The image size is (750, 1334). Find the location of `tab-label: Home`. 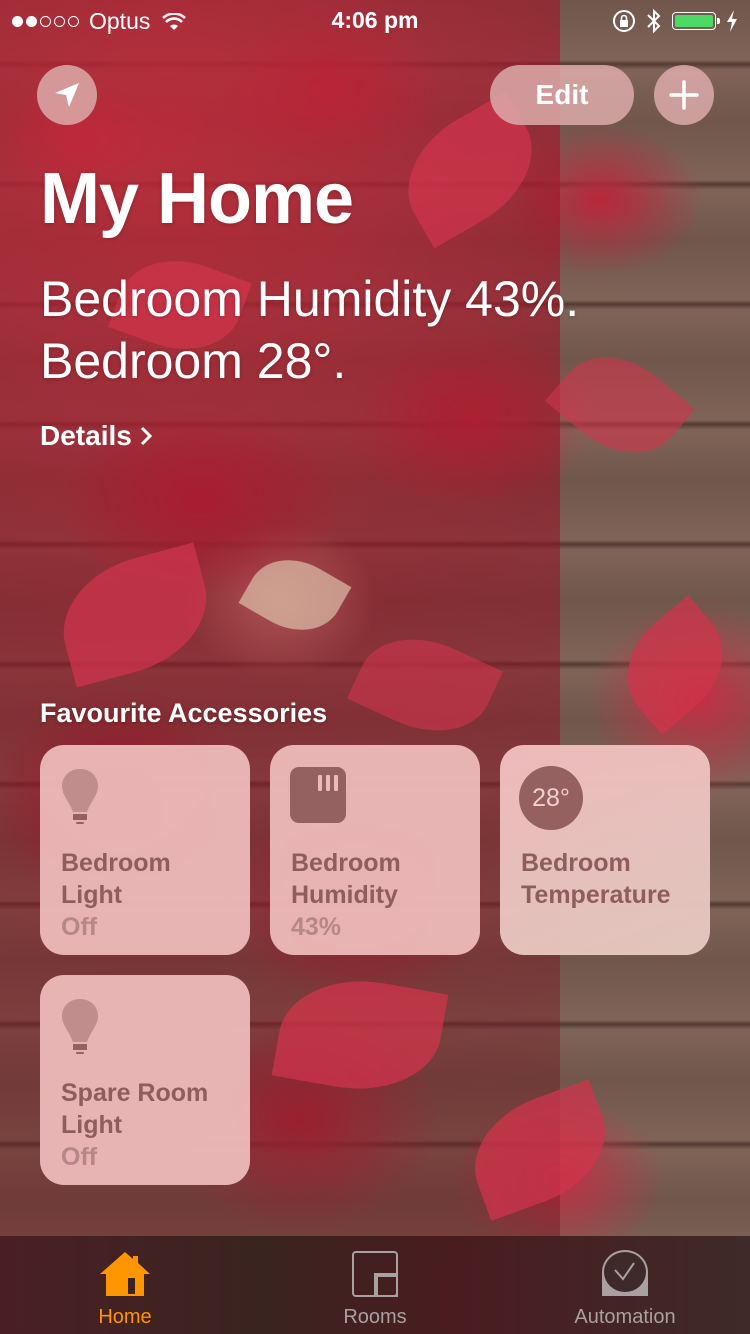

tab-label: Home is located at coordinates (125, 1317).